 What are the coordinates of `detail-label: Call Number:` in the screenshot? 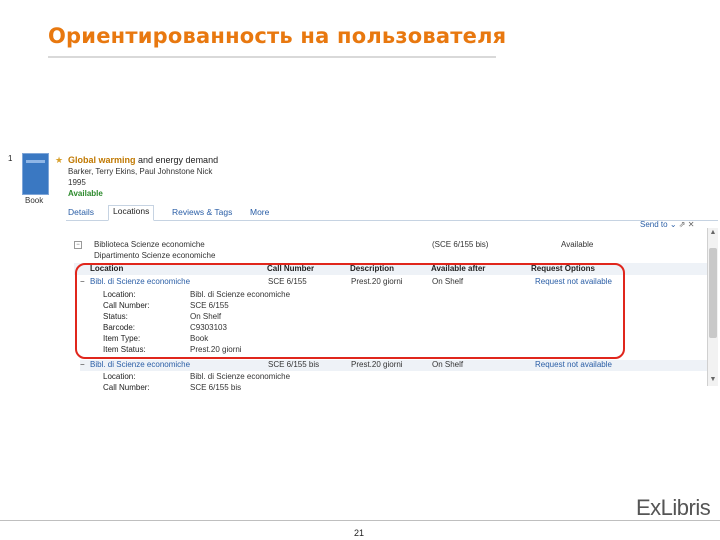 It's located at (126, 387).